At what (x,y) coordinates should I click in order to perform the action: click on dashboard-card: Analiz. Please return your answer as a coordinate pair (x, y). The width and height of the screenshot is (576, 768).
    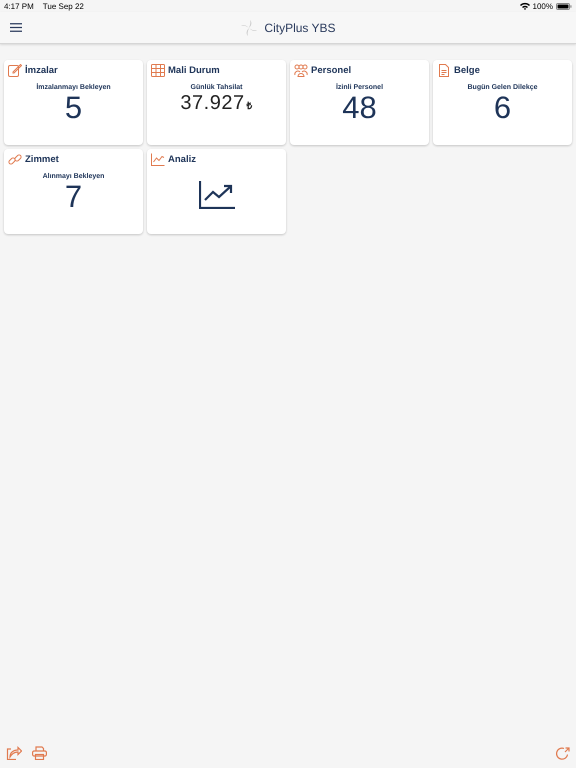
    Looking at the image, I should click on (216, 191).